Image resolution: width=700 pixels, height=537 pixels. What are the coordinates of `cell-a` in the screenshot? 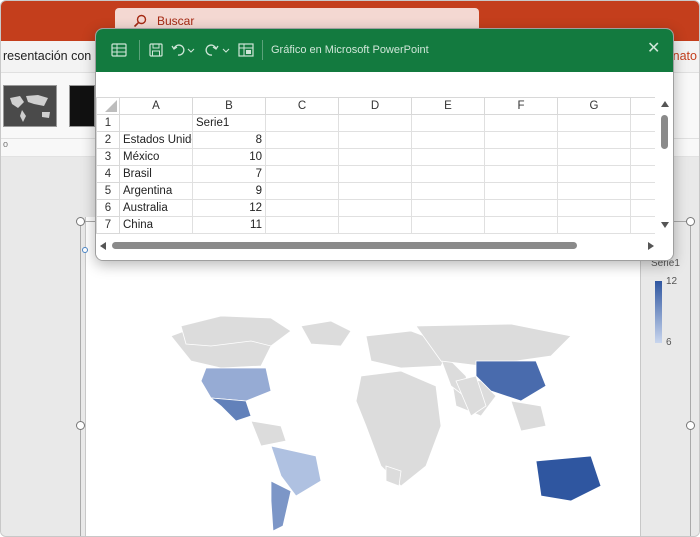 It's located at (156, 123).